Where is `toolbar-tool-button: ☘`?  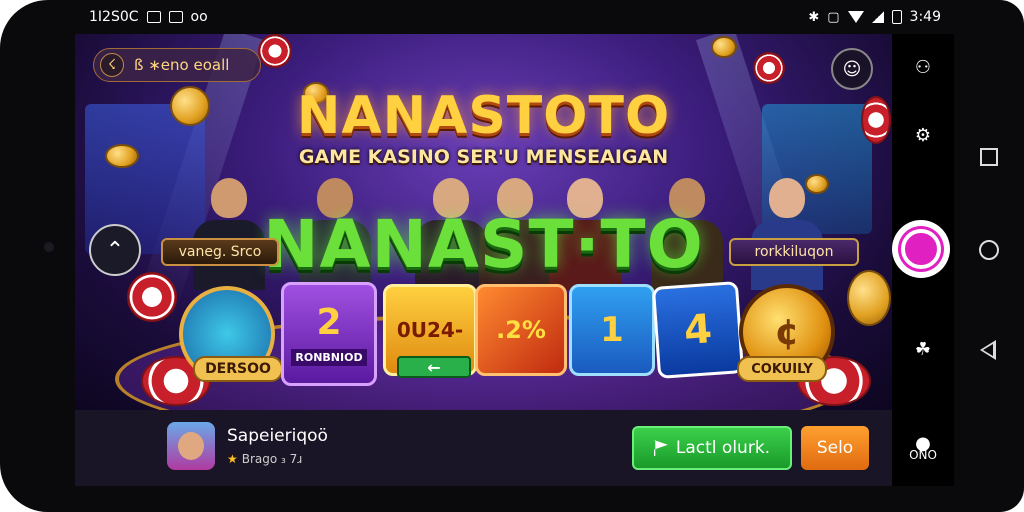 toolbar-tool-button: ☘ is located at coordinates (923, 349).